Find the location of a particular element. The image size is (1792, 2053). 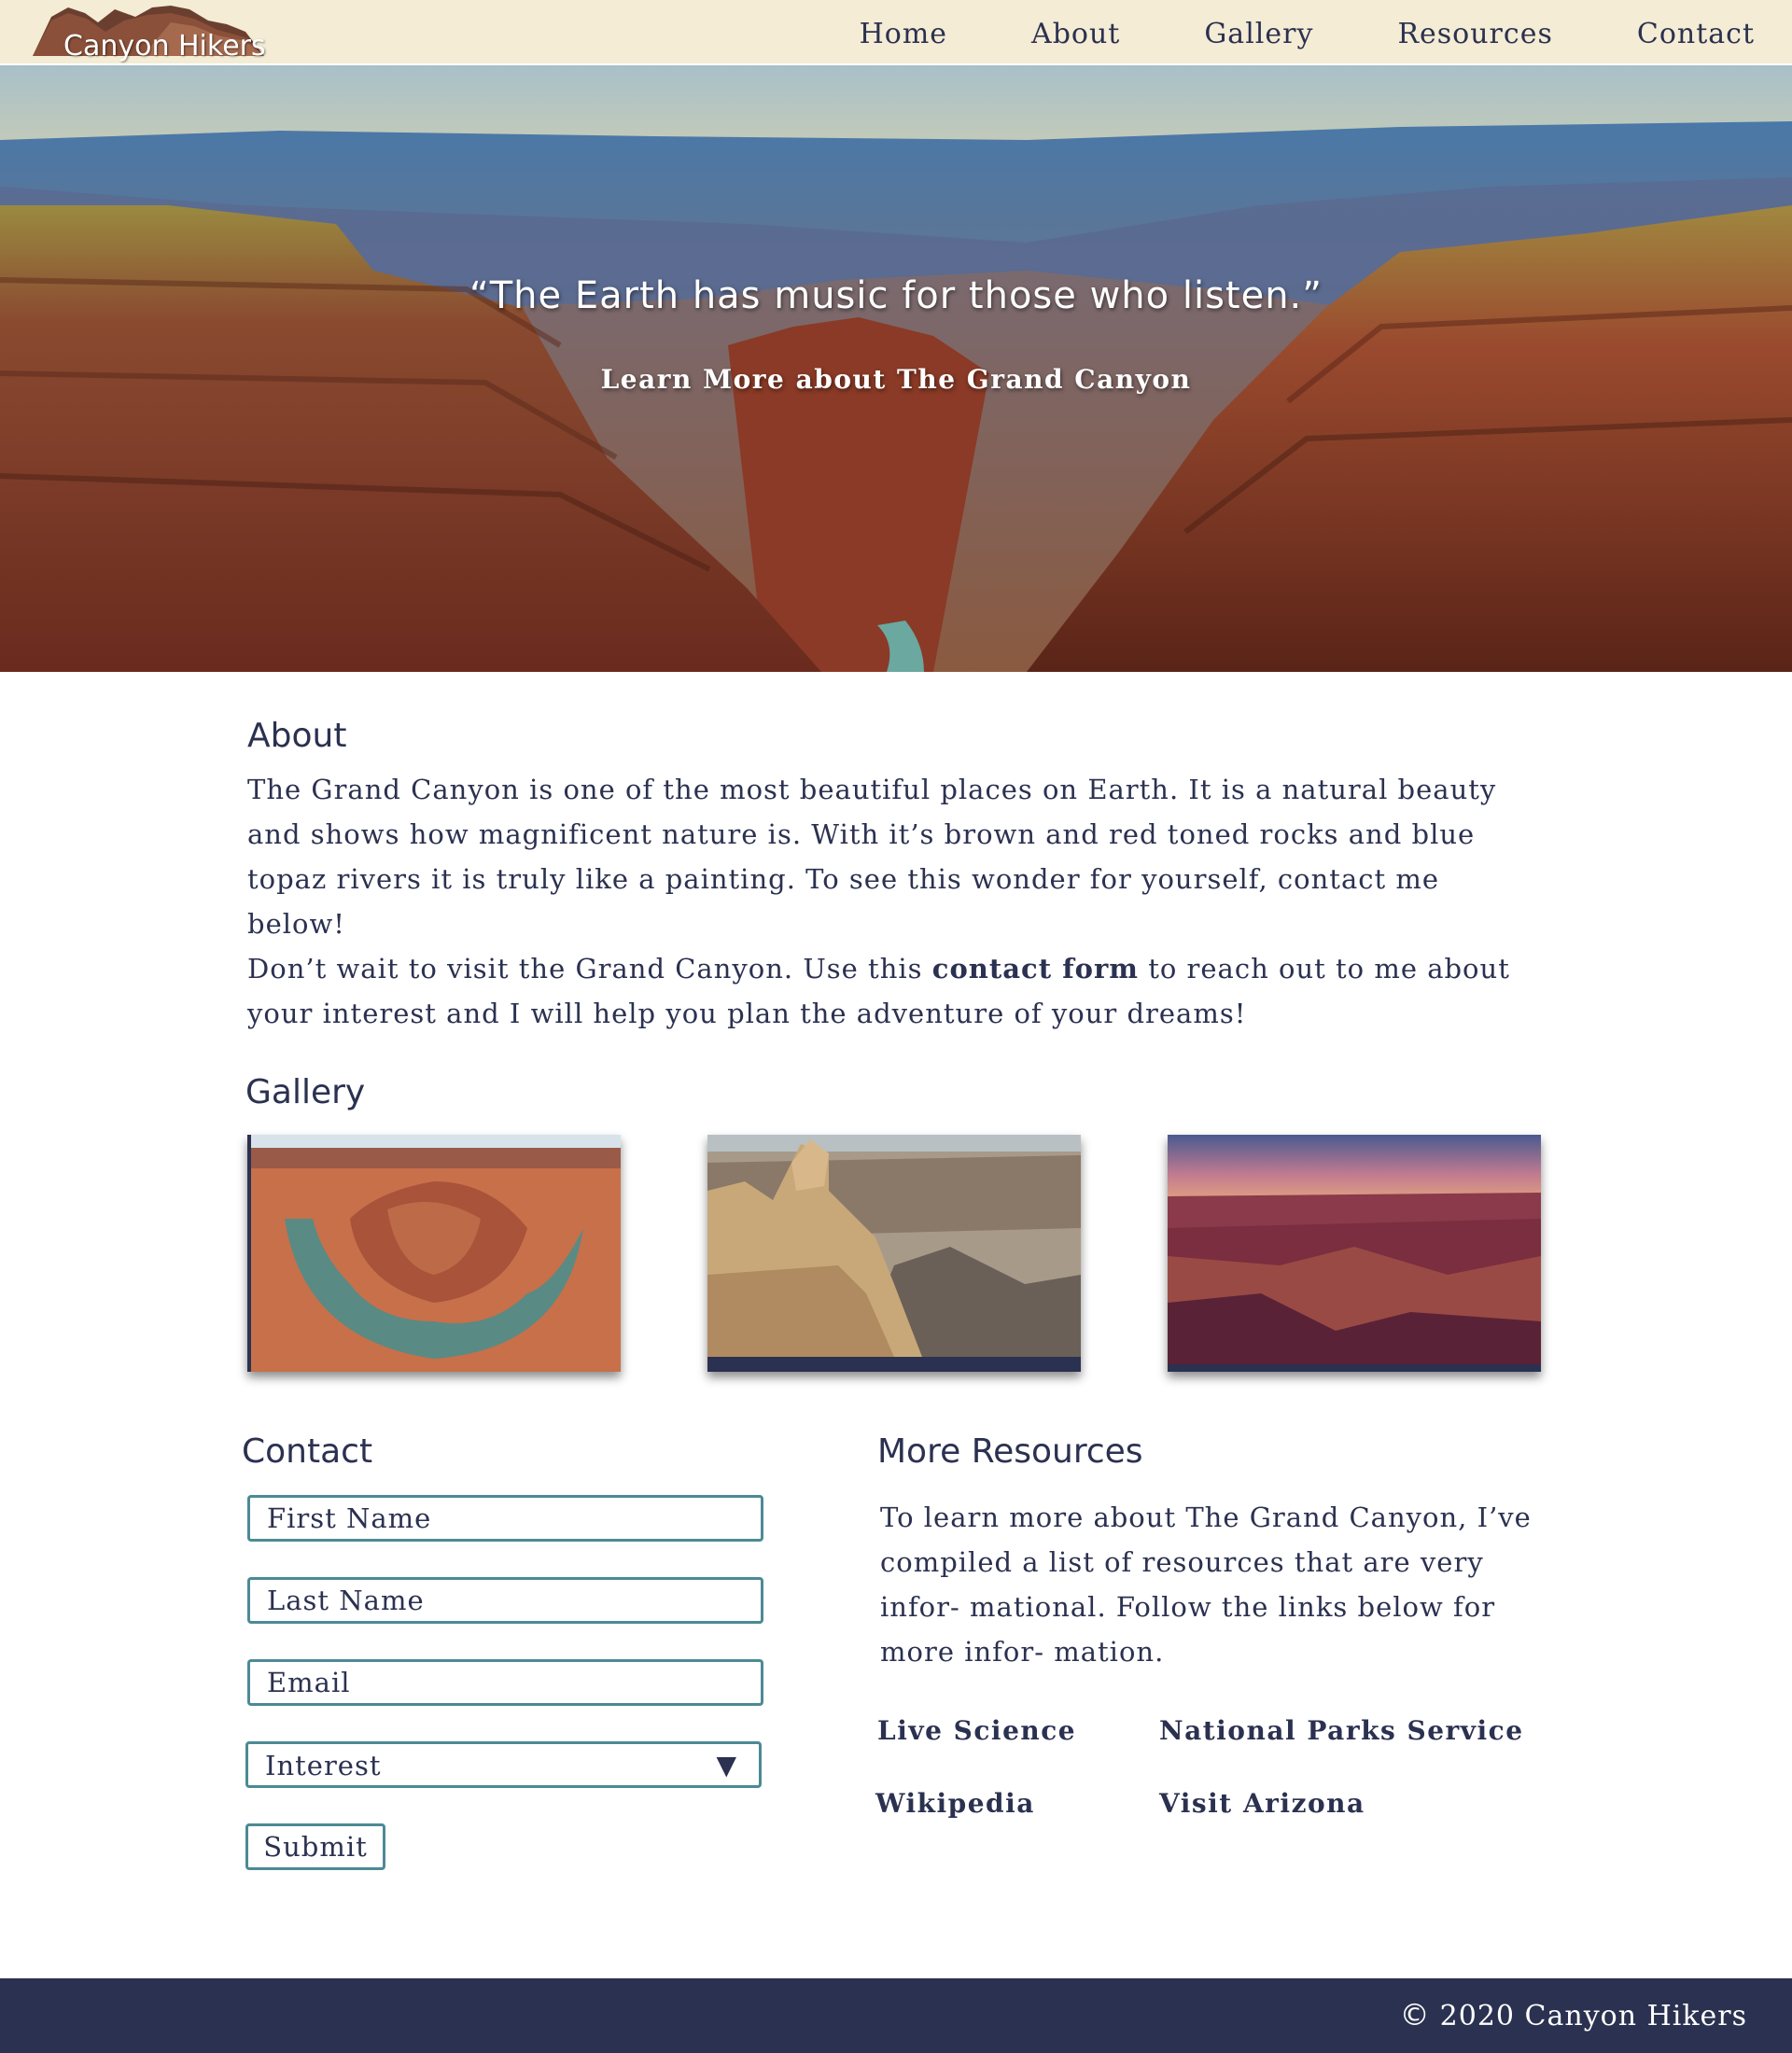

sunset-canyon-photo-icon is located at coordinates (1354, 1253).